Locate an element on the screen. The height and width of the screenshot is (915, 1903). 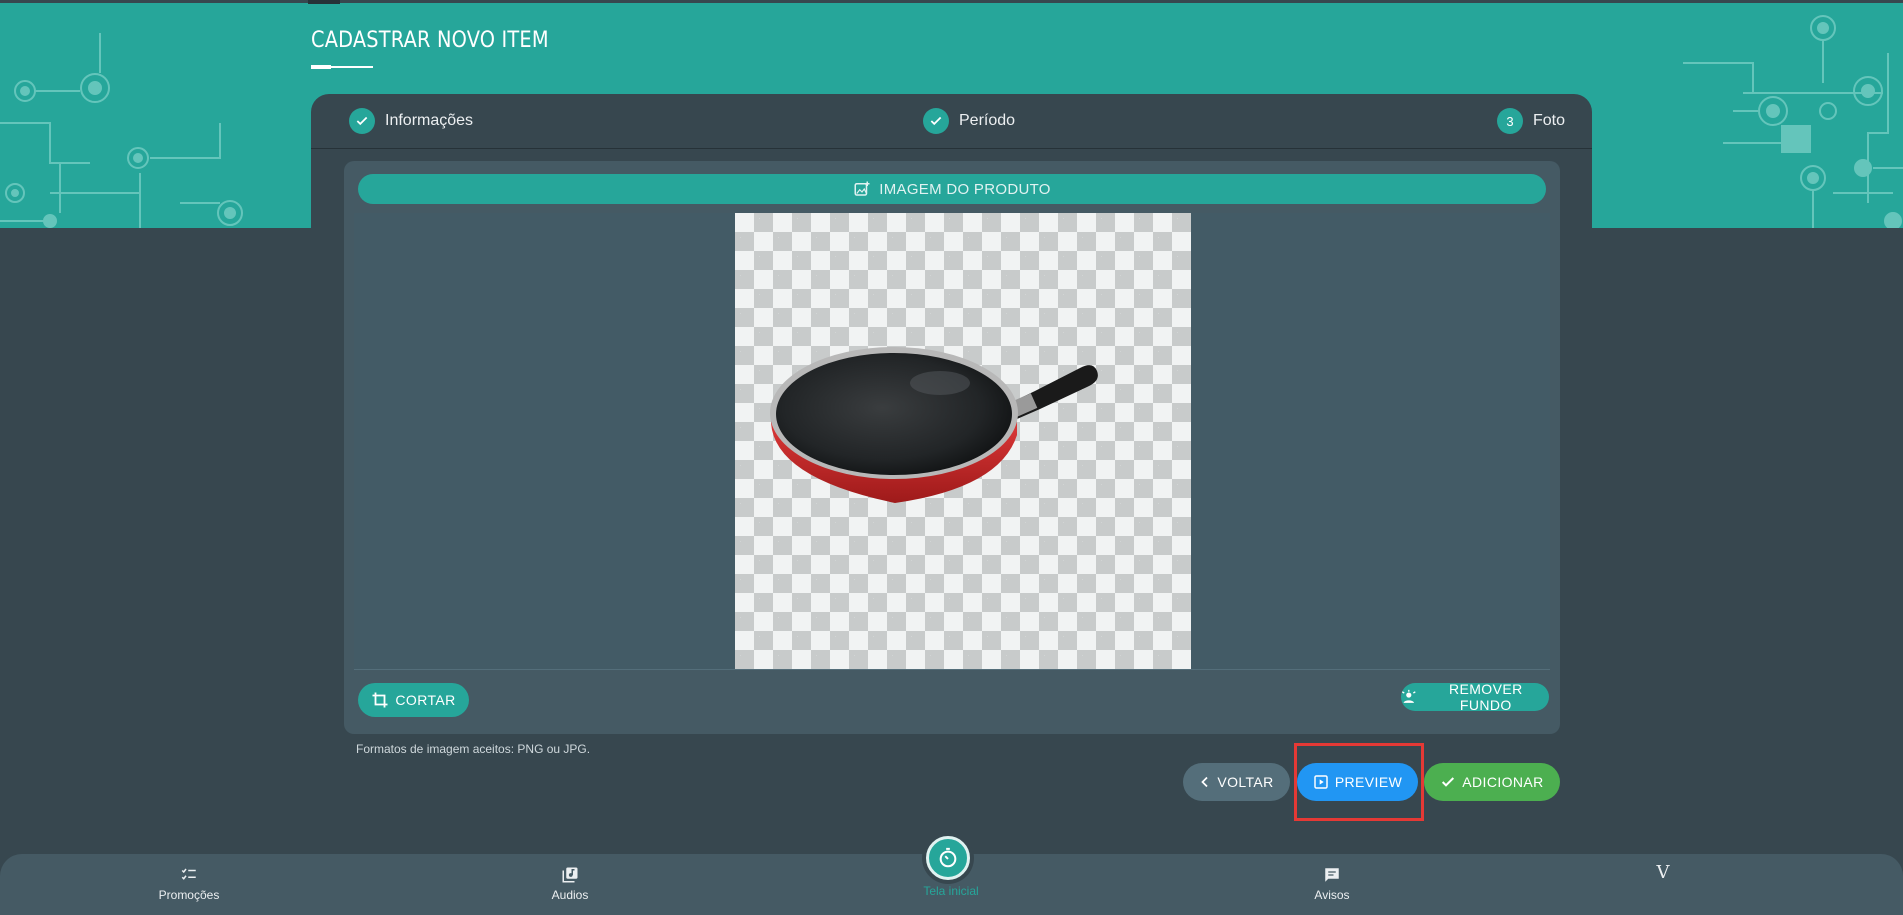
back-button: VOLTAR is located at coordinates (1236, 782).